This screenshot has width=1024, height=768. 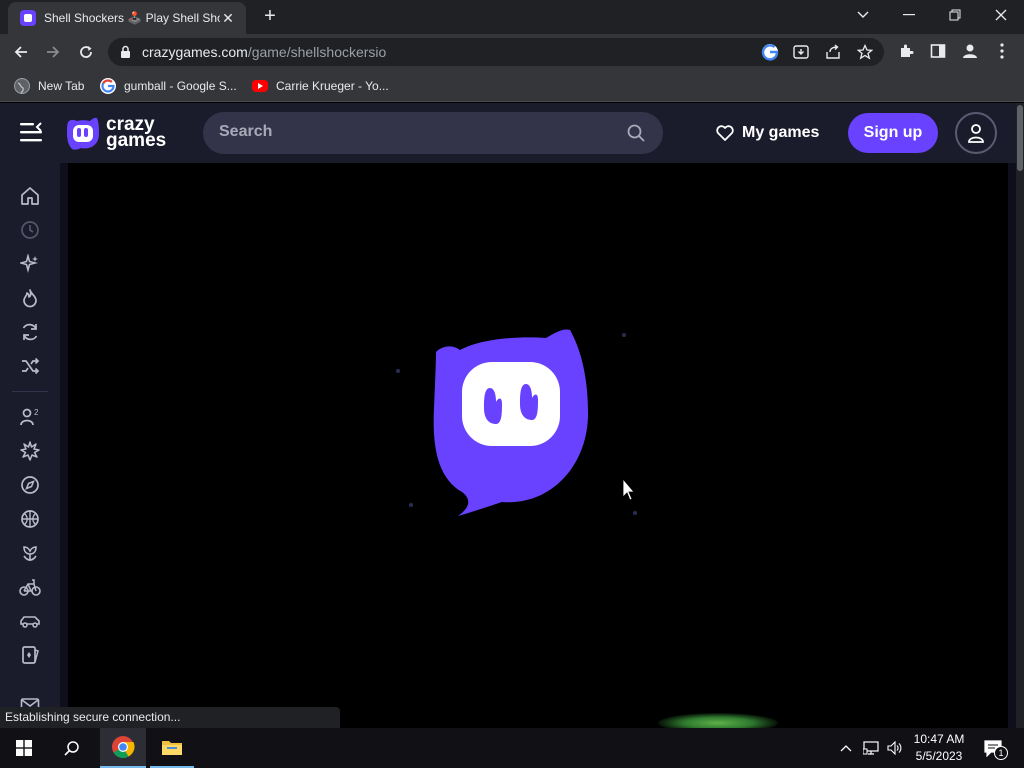 What do you see at coordinates (83, 133) in the screenshot?
I see `crazygames-logo-icon` at bounding box center [83, 133].